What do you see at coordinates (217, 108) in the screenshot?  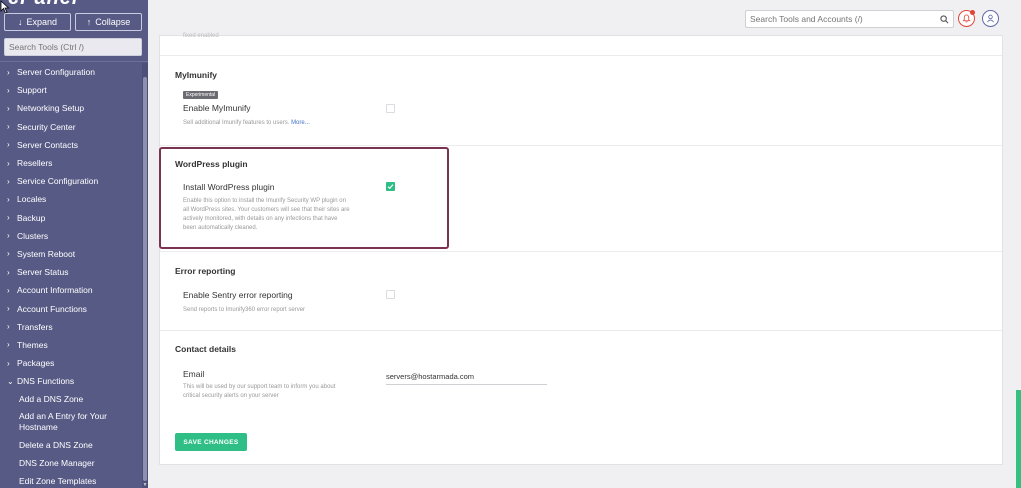 I see `enable-myimunify-label: Enable MyImunify` at bounding box center [217, 108].